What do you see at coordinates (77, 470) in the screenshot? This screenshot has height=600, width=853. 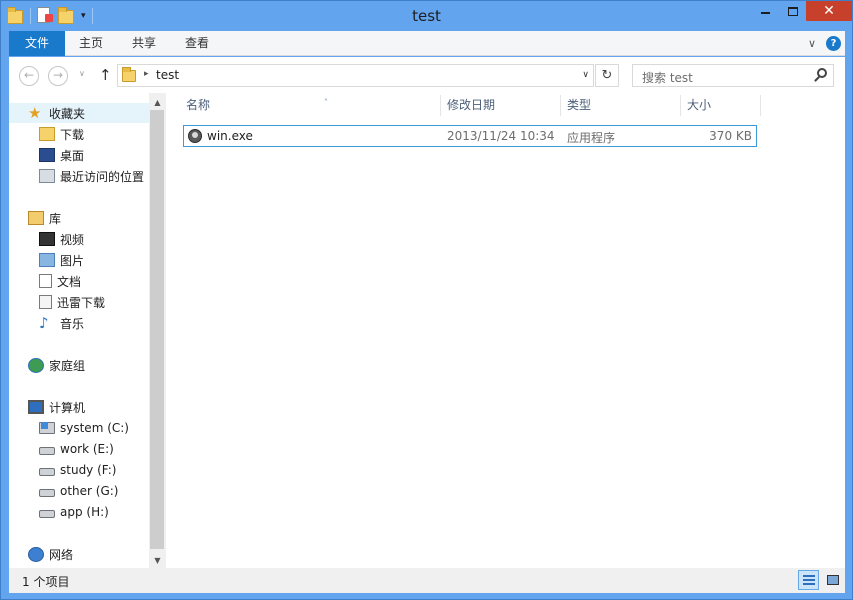 I see `nav-item-drive-f: study (F:)` at bounding box center [77, 470].